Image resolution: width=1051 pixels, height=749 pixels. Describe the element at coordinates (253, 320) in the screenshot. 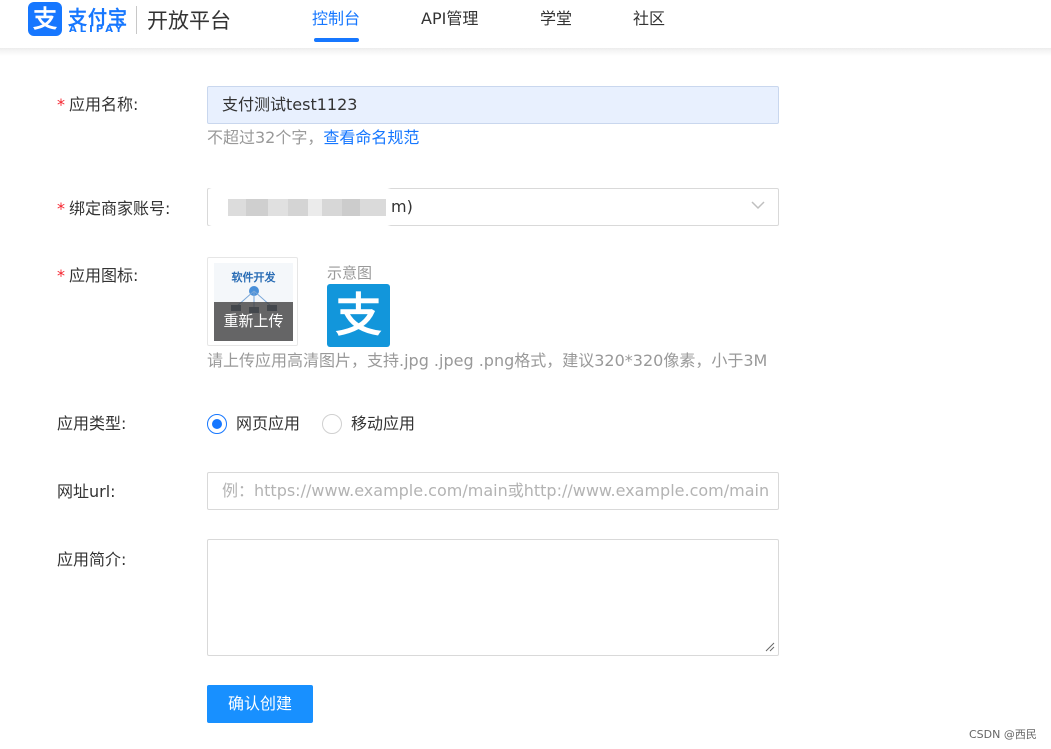

I see `reupload-button: 重新上传` at that location.